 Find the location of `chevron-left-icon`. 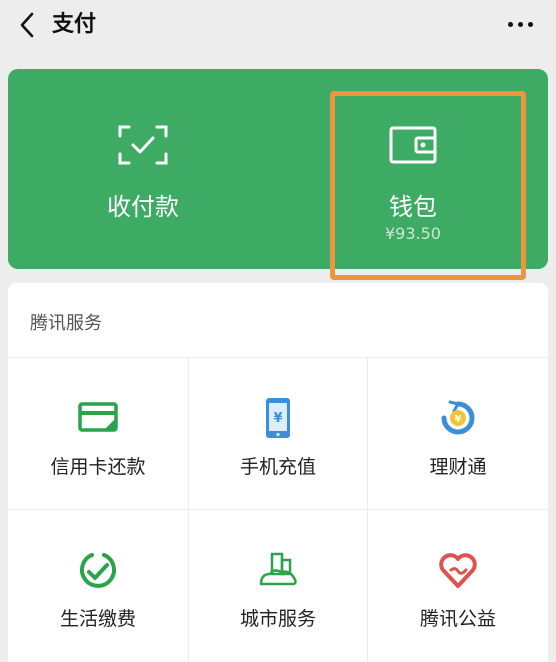

chevron-left-icon is located at coordinates (27, 25).